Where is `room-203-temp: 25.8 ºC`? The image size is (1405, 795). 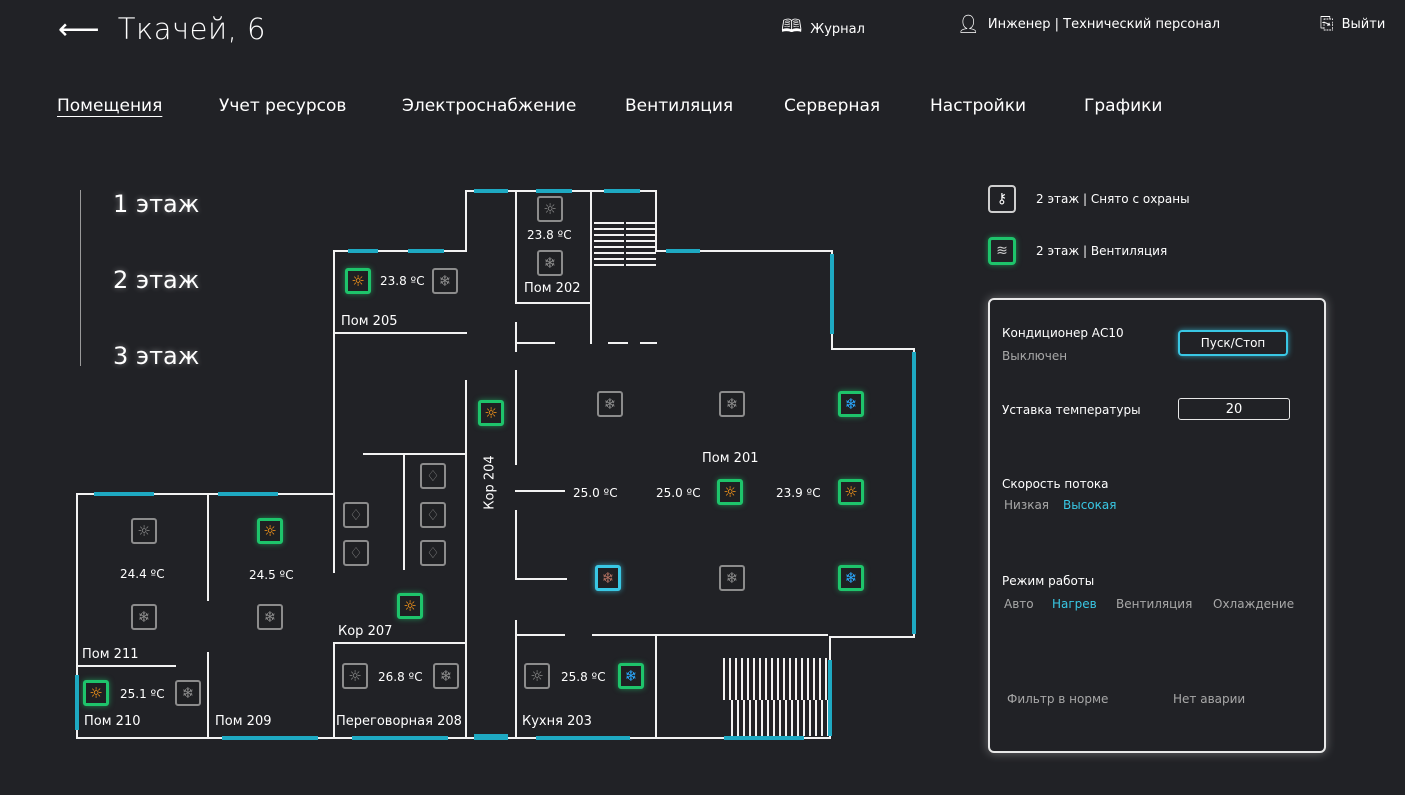 room-203-temp: 25.8 ºC is located at coordinates (583, 677).